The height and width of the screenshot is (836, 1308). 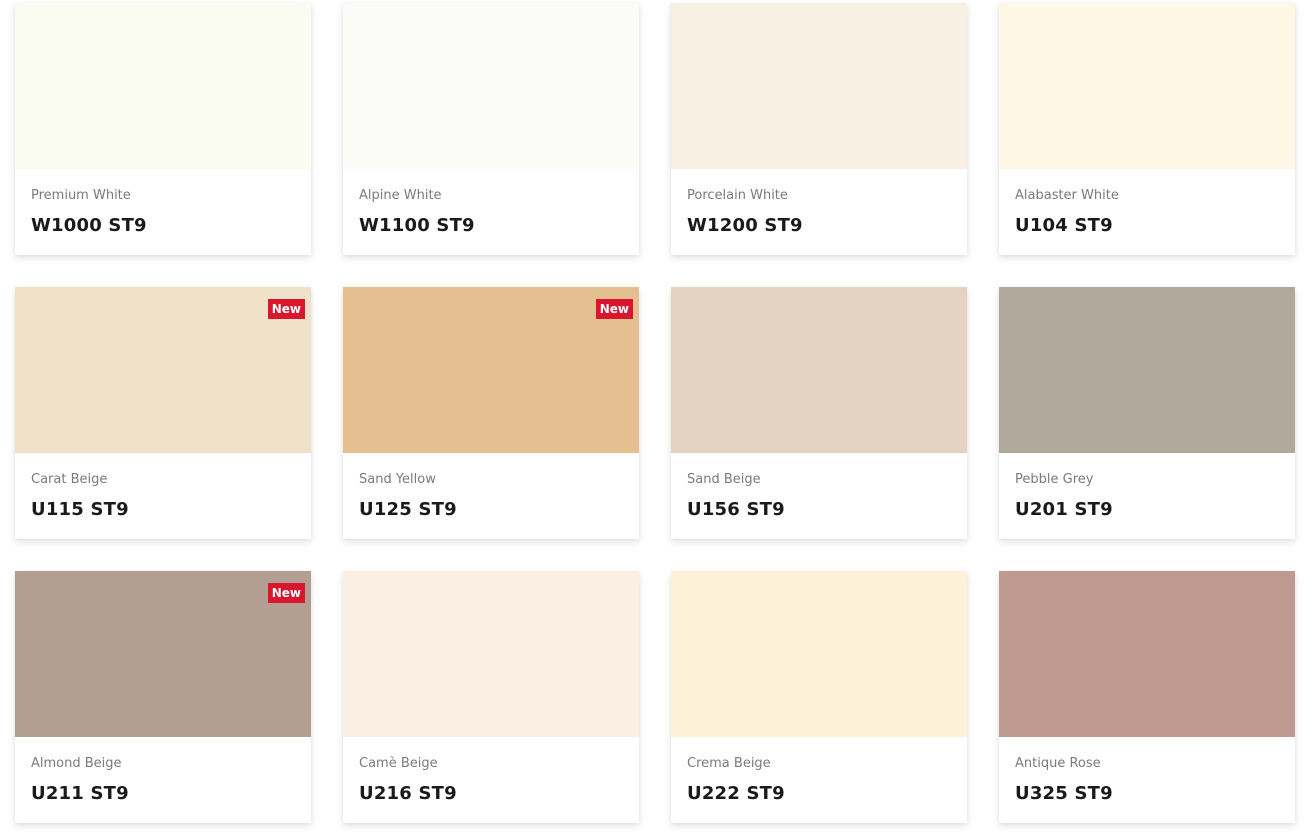 I want to click on color-code: U201 ST9, so click(x=1064, y=509).